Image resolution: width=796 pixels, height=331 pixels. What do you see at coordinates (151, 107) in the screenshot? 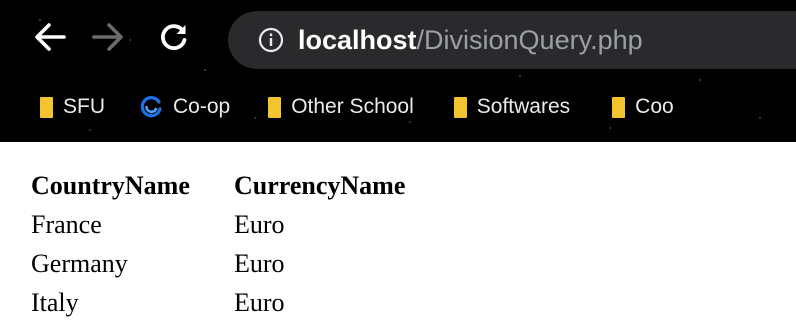
I see `refresh-circle-icon` at bounding box center [151, 107].